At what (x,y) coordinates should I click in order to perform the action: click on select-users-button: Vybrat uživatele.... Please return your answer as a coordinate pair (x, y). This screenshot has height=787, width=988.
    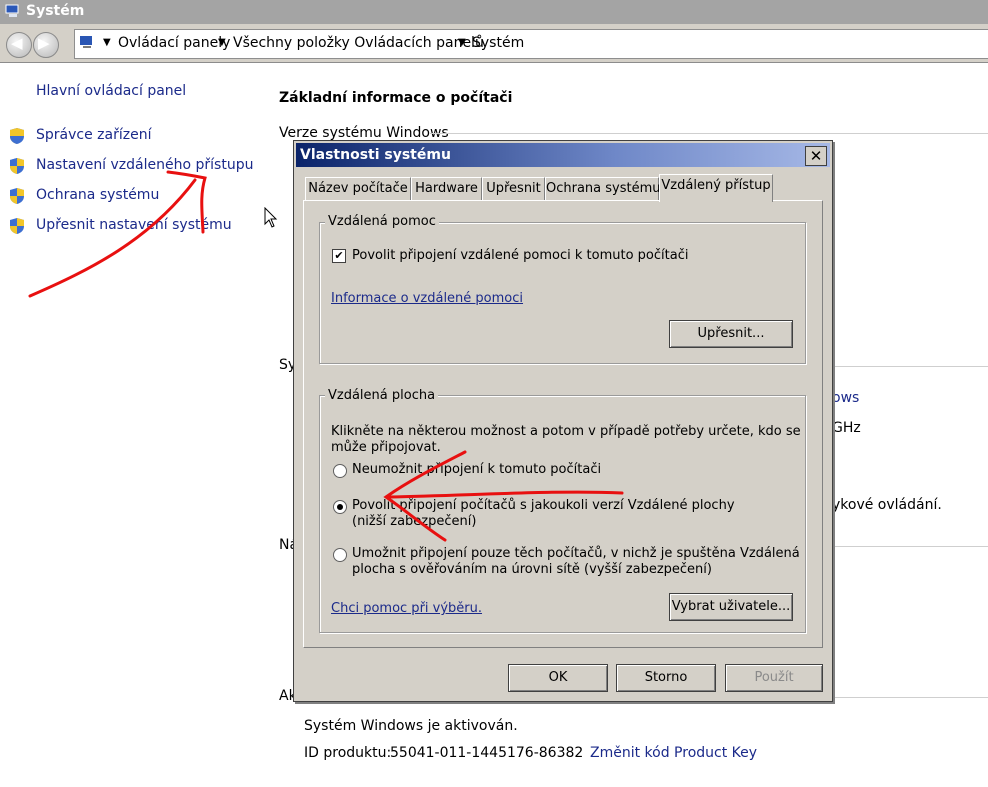
    Looking at the image, I should click on (731, 607).